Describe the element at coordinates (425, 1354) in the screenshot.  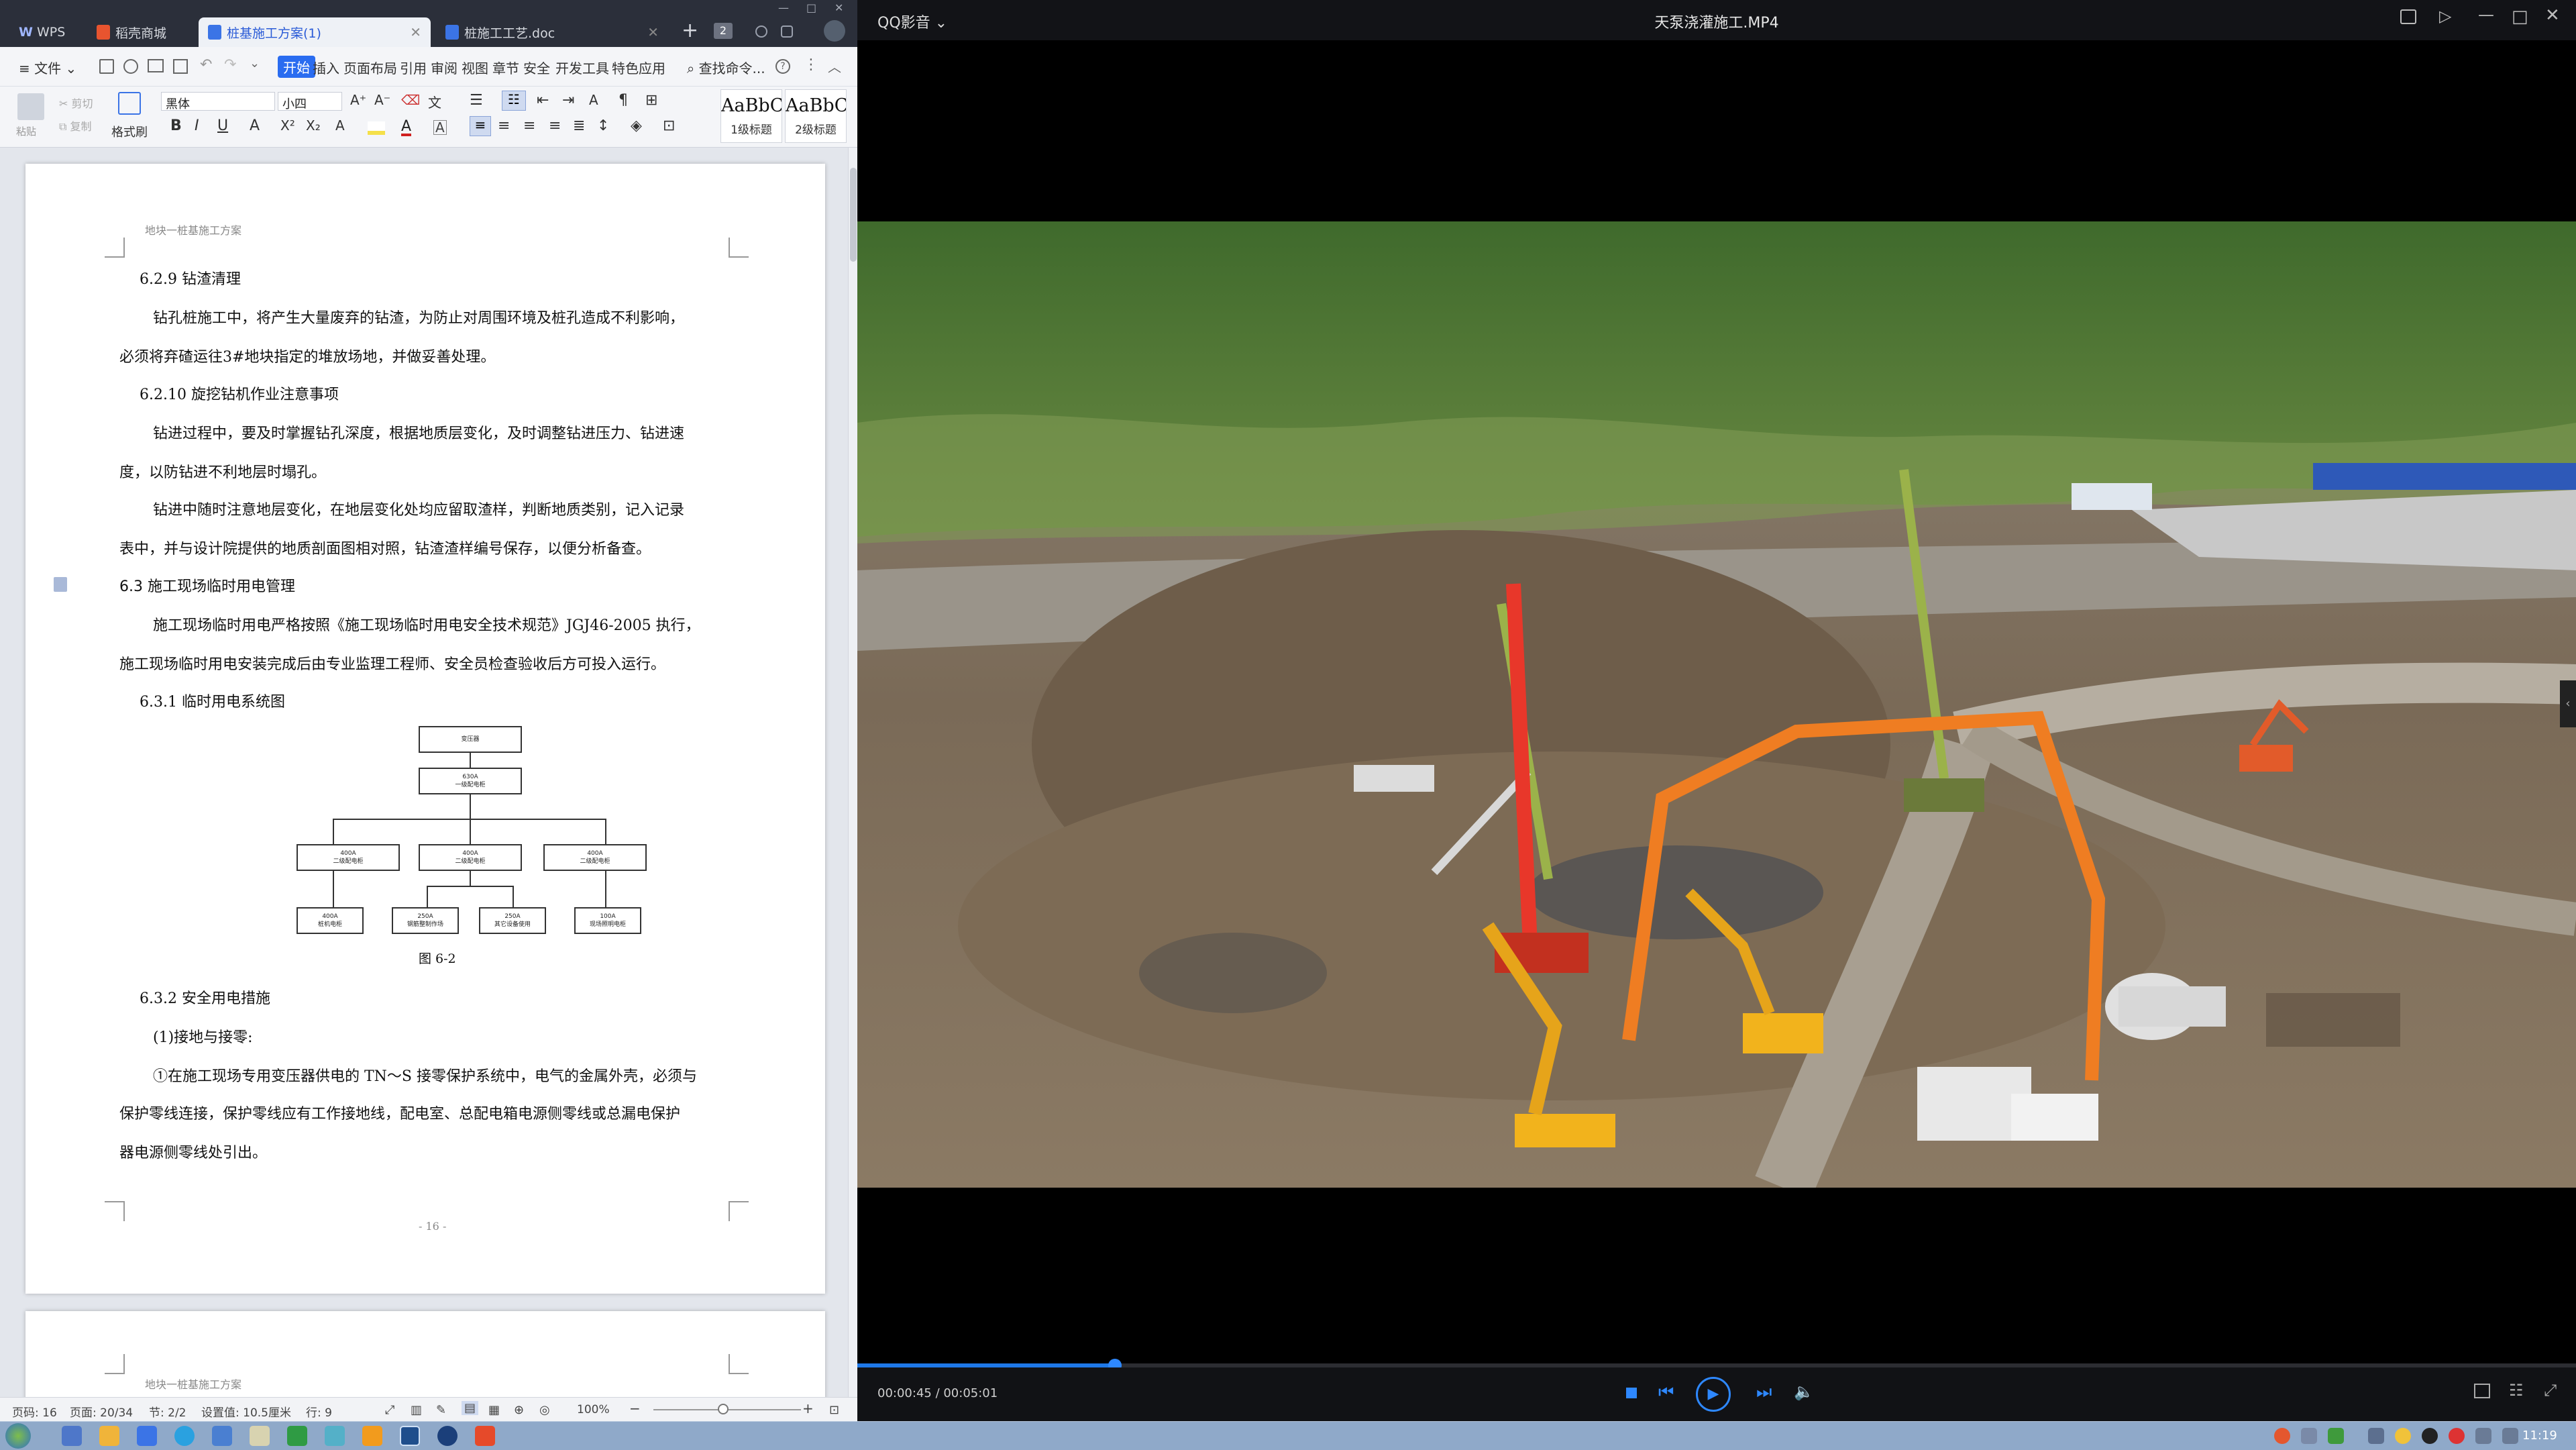
I see `document-page: 地块一桩基施工方案` at that location.